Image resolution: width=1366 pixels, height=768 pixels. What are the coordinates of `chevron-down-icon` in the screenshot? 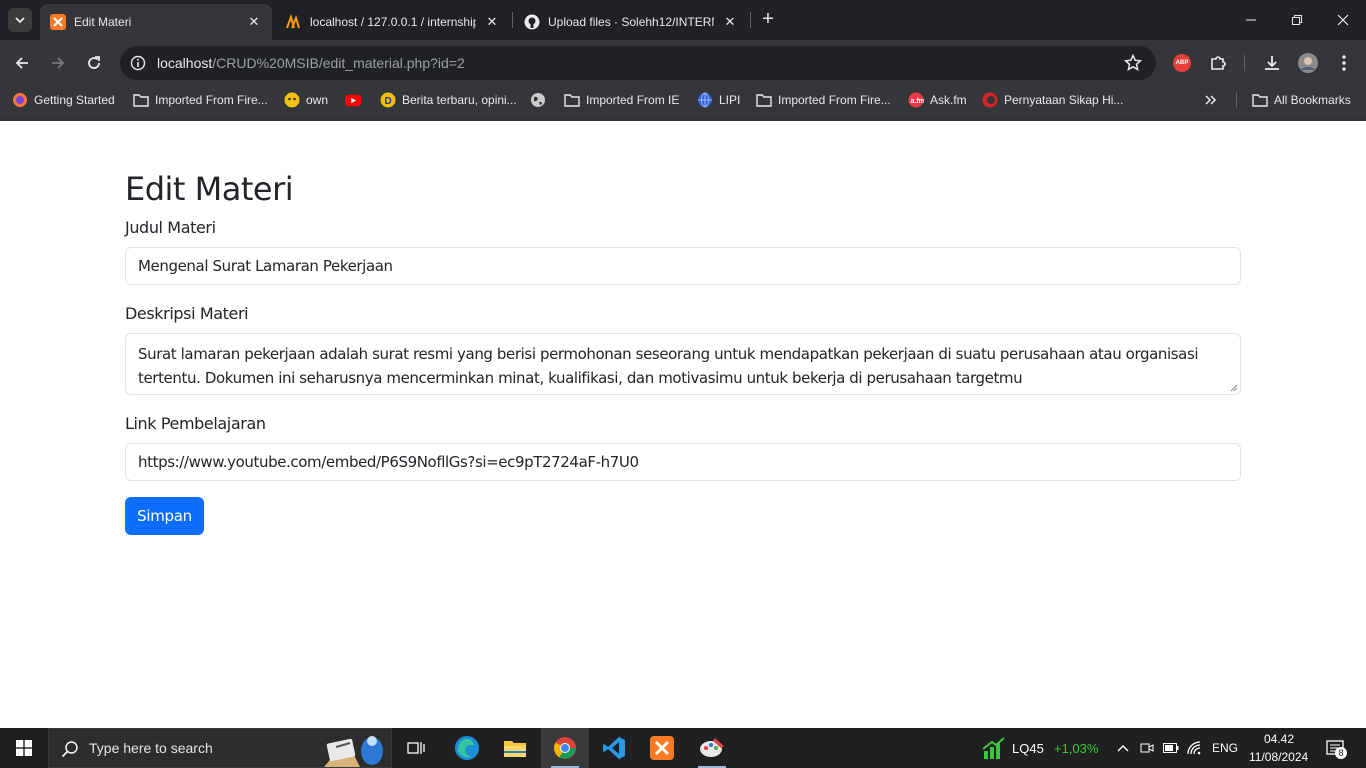 It's located at (20, 20).